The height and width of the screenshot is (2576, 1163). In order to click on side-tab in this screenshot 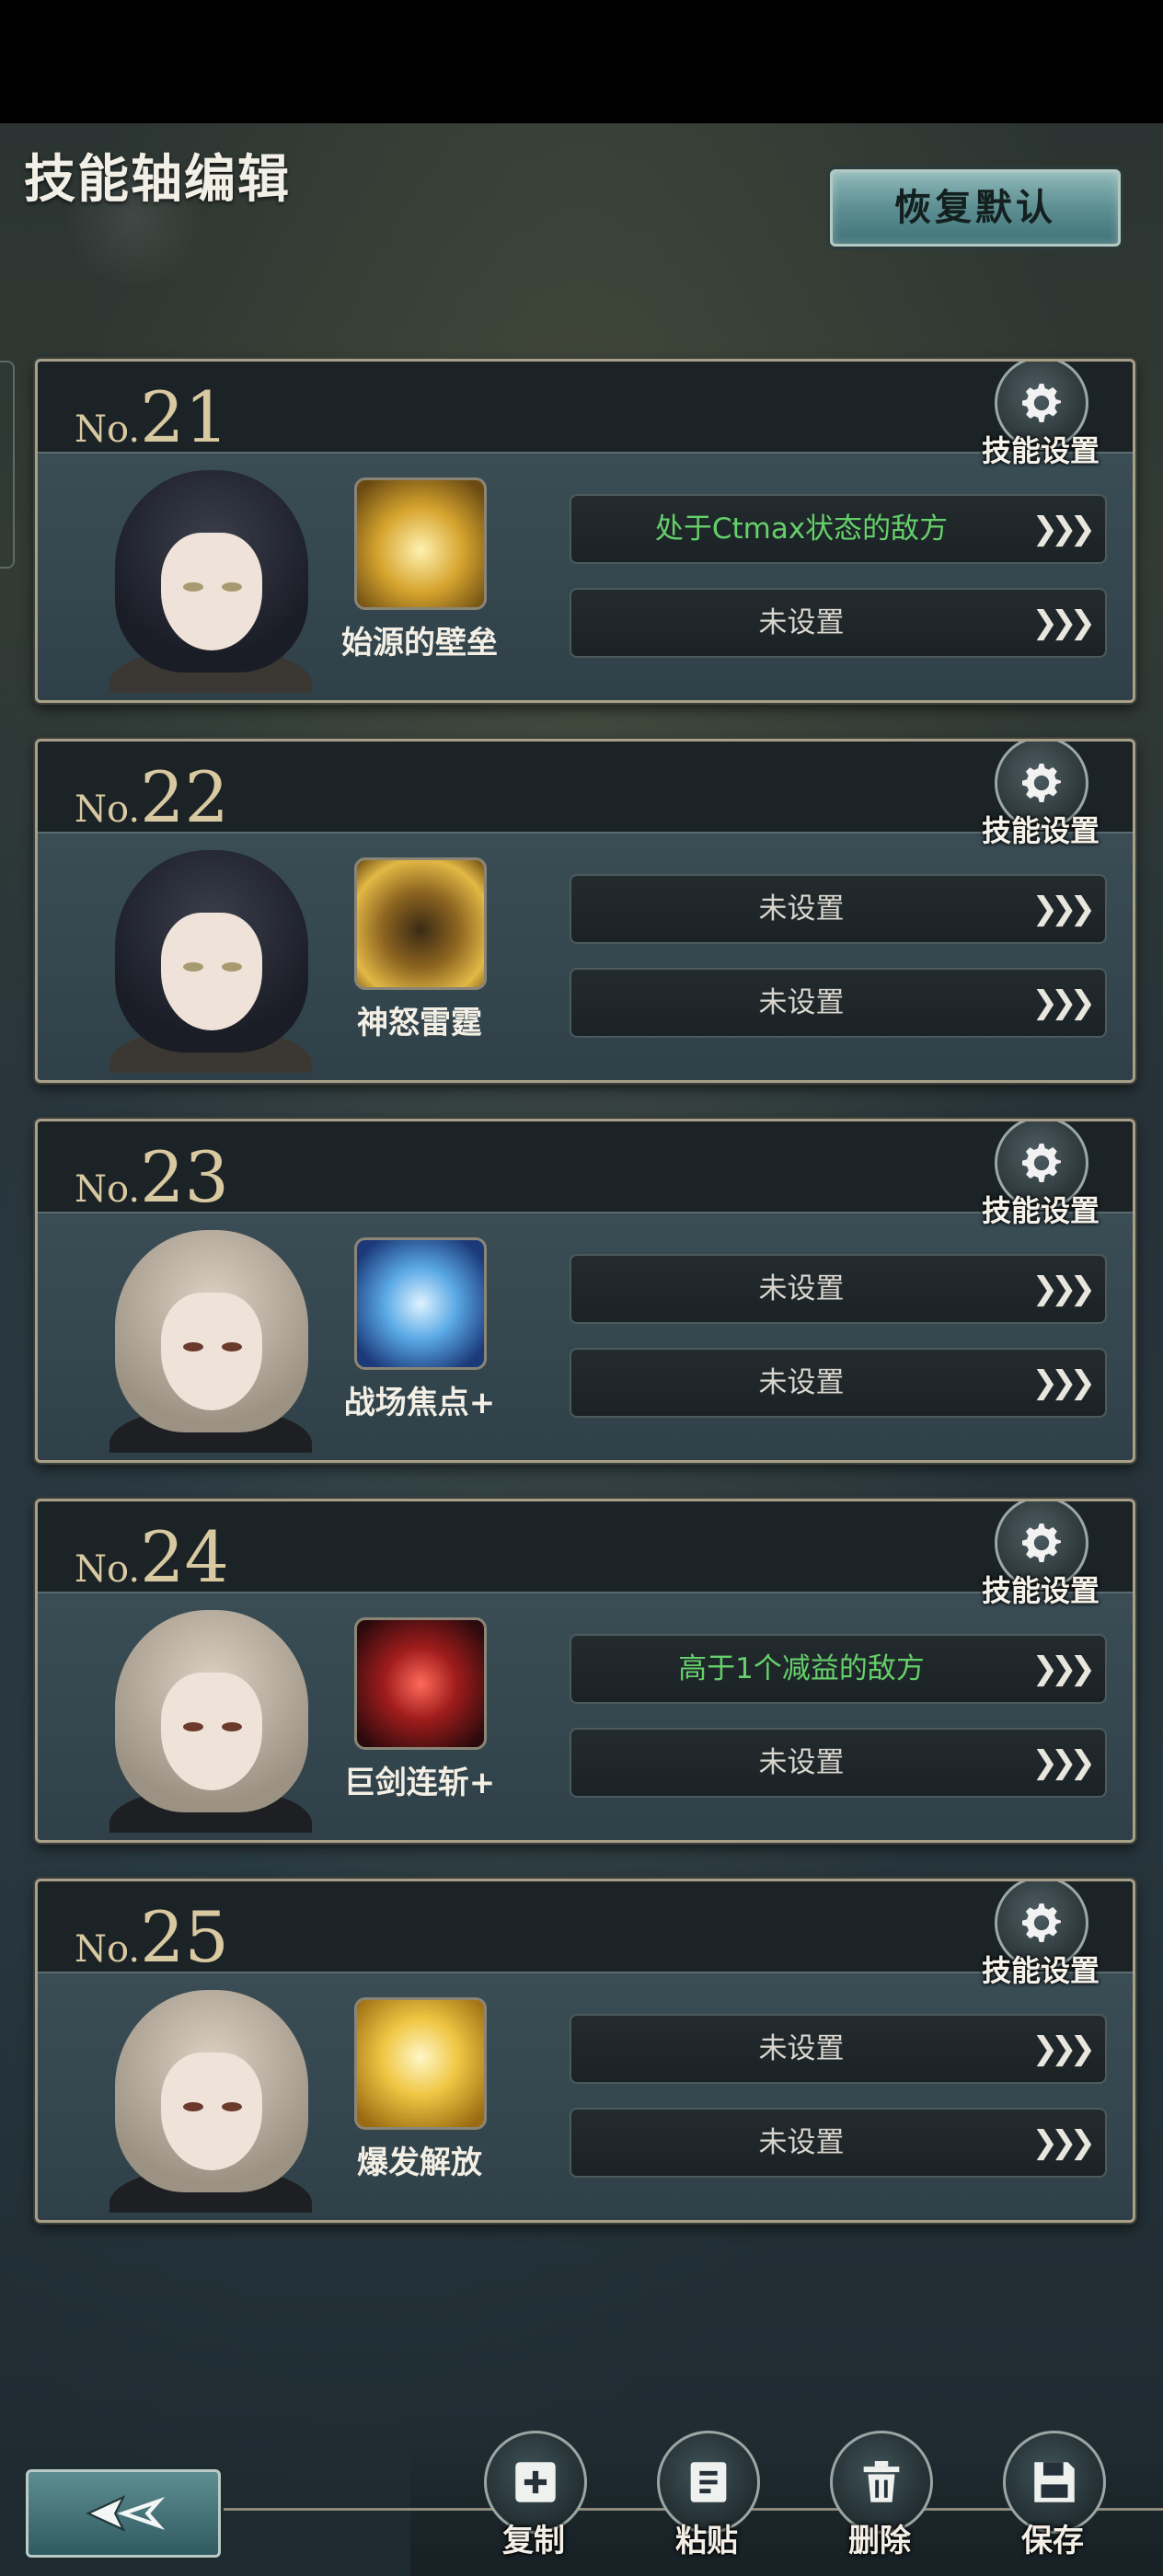, I will do `click(8, 465)`.